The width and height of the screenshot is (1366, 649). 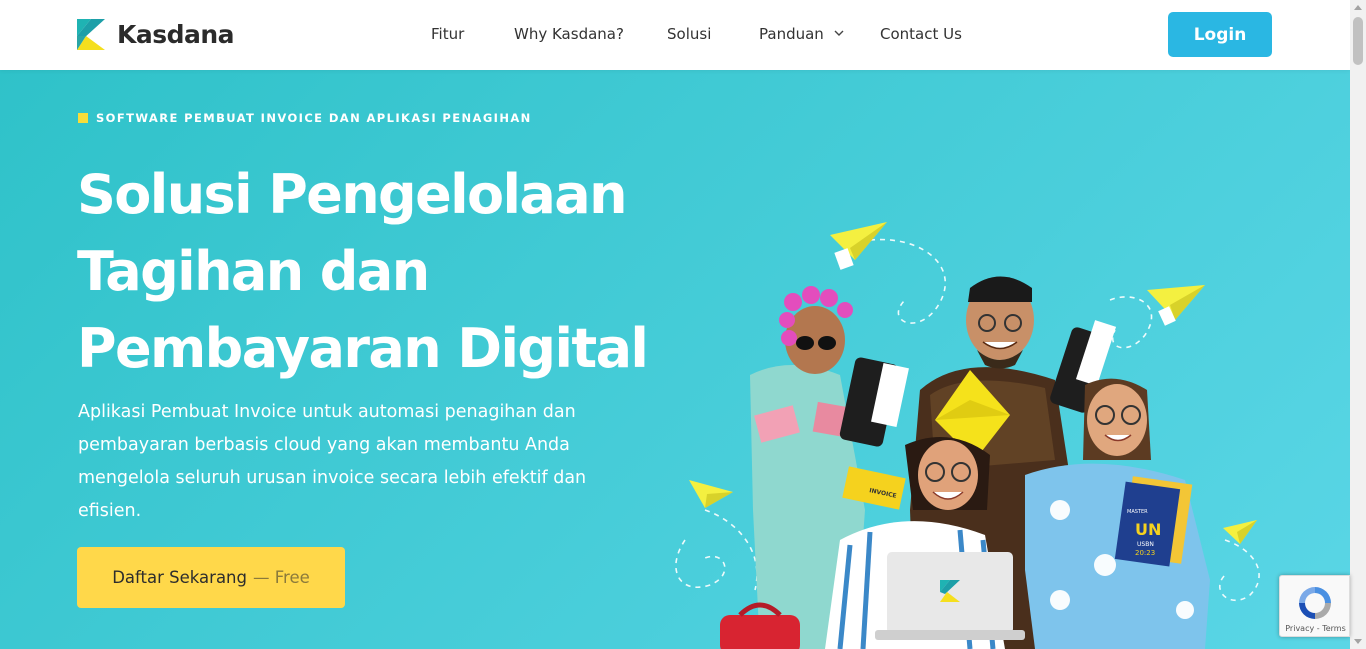 I want to click on headline-line-3: Pembayaran Digital, so click(x=363, y=348).